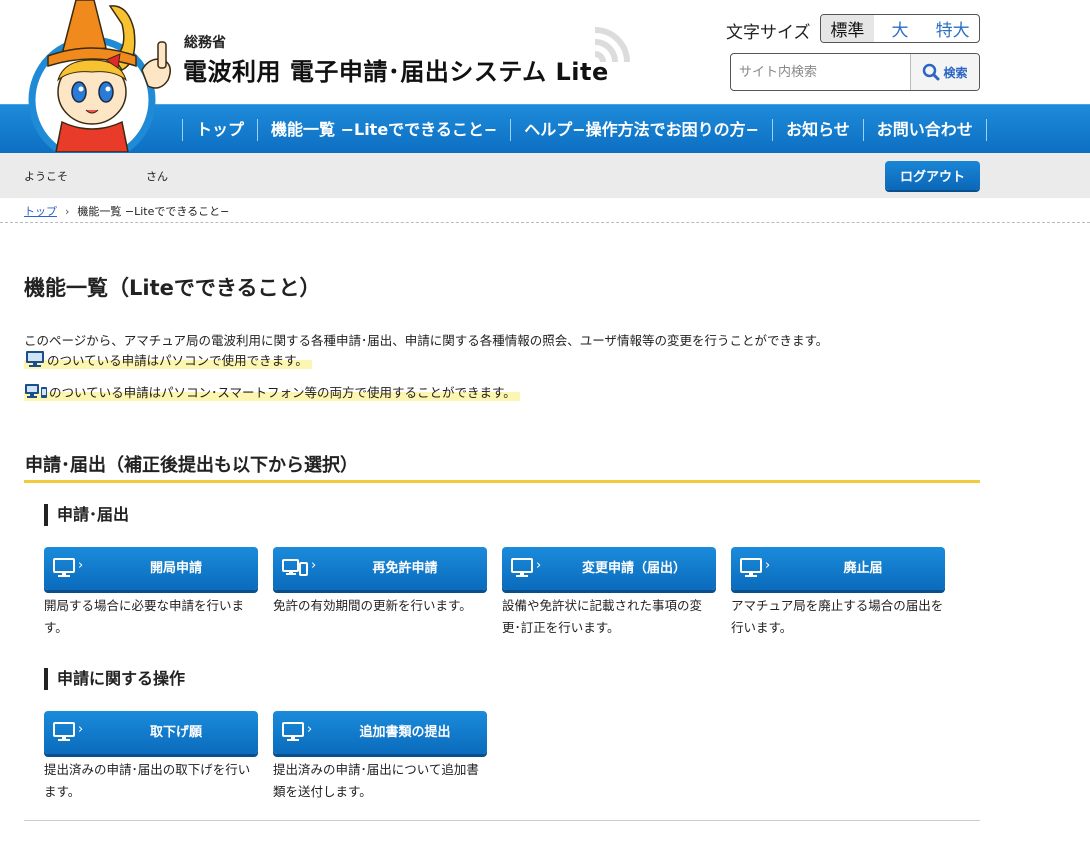  I want to click on ministry-name: 総務省, so click(205, 43).